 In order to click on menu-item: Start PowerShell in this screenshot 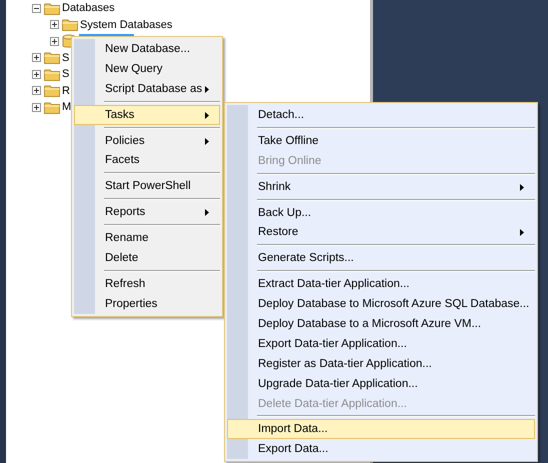, I will do `click(147, 186)`.